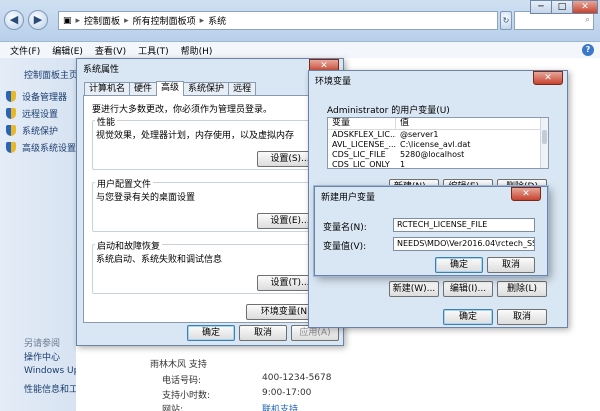 The height and width of the screenshot is (411, 600). What do you see at coordinates (182, 110) in the screenshot?
I see `admin-notice: 要进行大多数更改，你必须作为管理员登录。` at bounding box center [182, 110].